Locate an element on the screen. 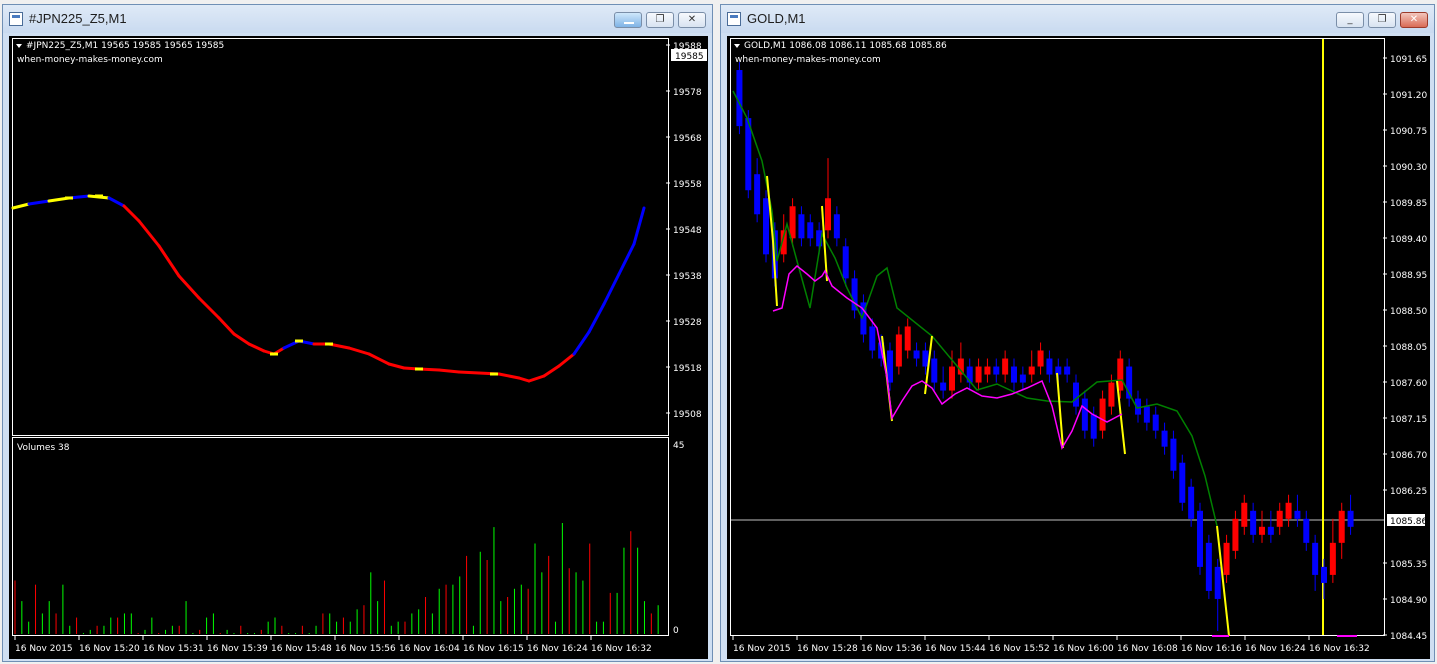 The image size is (1437, 664). price-tick-label: 1091.20 is located at coordinates (1408, 96).